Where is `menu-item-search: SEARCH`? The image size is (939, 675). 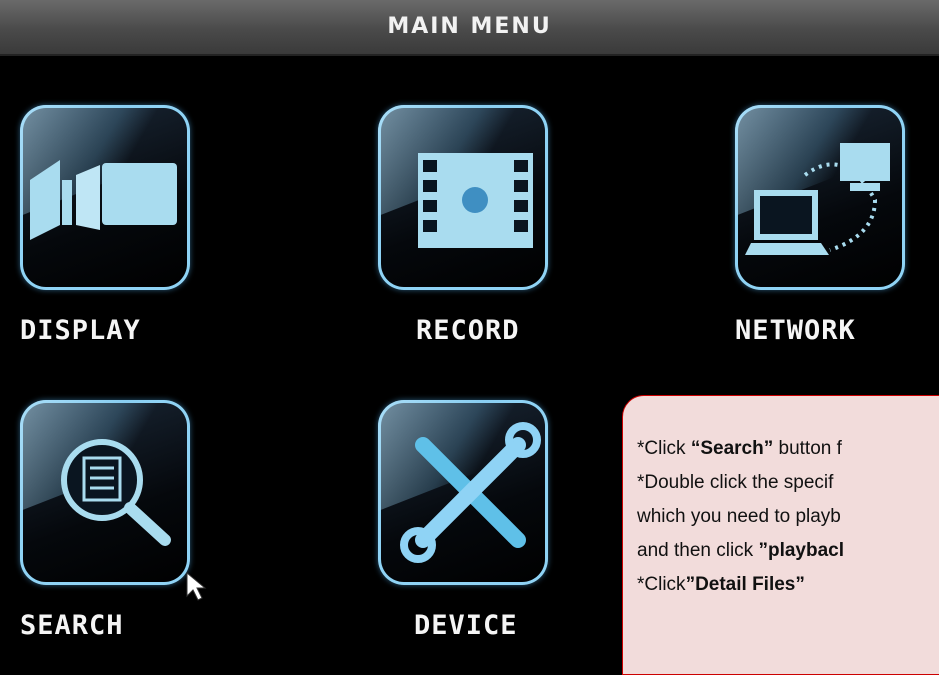 menu-item-search: SEARCH is located at coordinates (115, 520).